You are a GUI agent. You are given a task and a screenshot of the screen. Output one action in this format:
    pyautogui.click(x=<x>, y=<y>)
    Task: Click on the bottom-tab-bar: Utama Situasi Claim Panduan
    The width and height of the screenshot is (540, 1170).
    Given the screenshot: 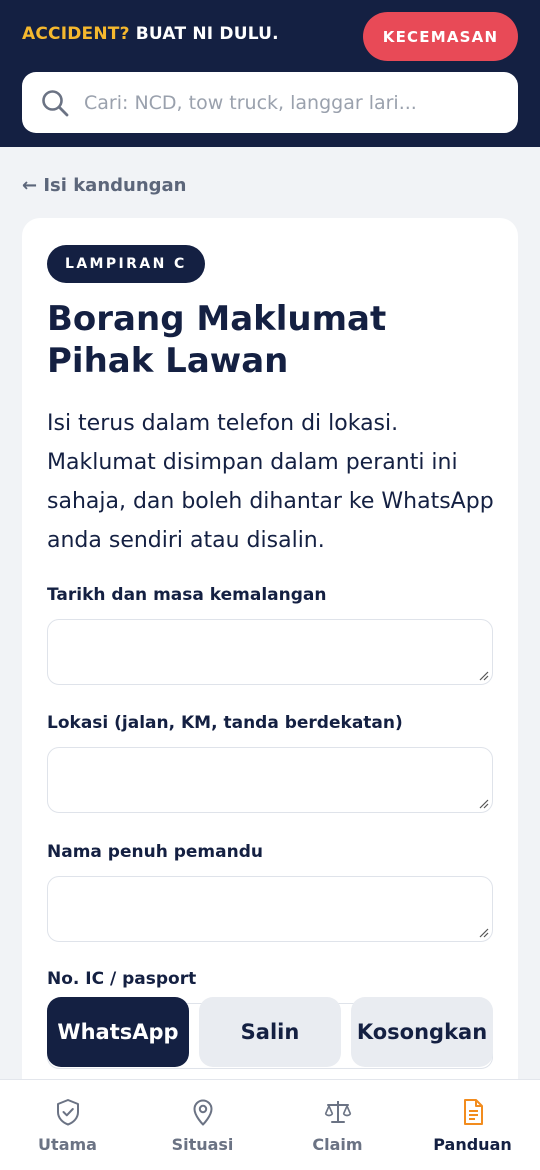 What is the action you would take?
    pyautogui.click(x=270, y=1124)
    